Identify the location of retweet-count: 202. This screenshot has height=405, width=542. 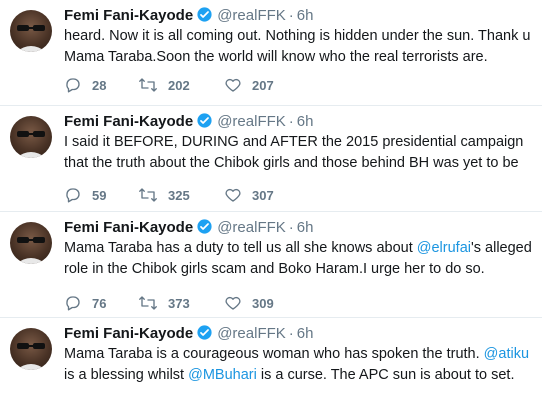
(179, 85).